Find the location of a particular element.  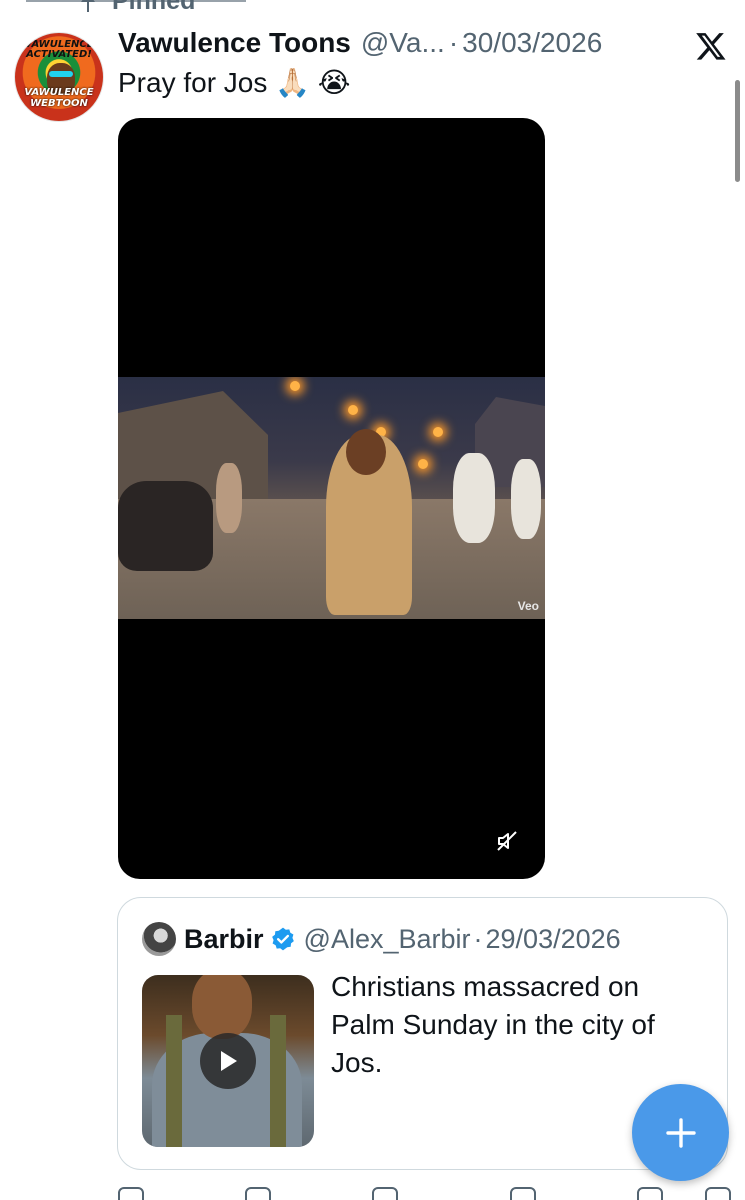

quote-handle: @Alex_Barbir is located at coordinates (387, 939).